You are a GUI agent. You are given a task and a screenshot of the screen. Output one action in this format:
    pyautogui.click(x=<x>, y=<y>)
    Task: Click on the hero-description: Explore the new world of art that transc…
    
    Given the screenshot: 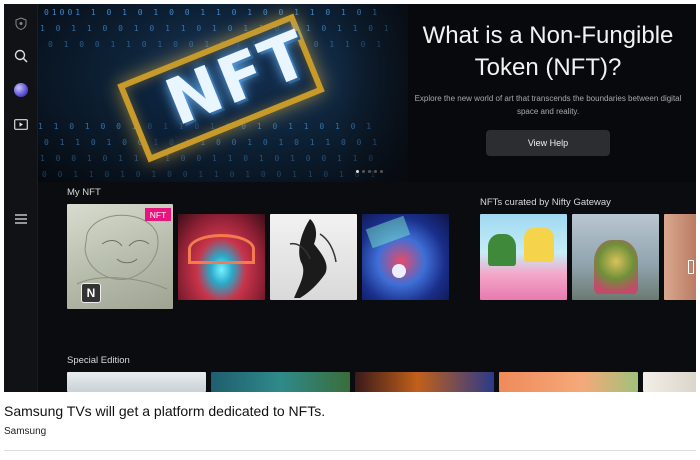 What is the action you would take?
    pyautogui.click(x=548, y=105)
    